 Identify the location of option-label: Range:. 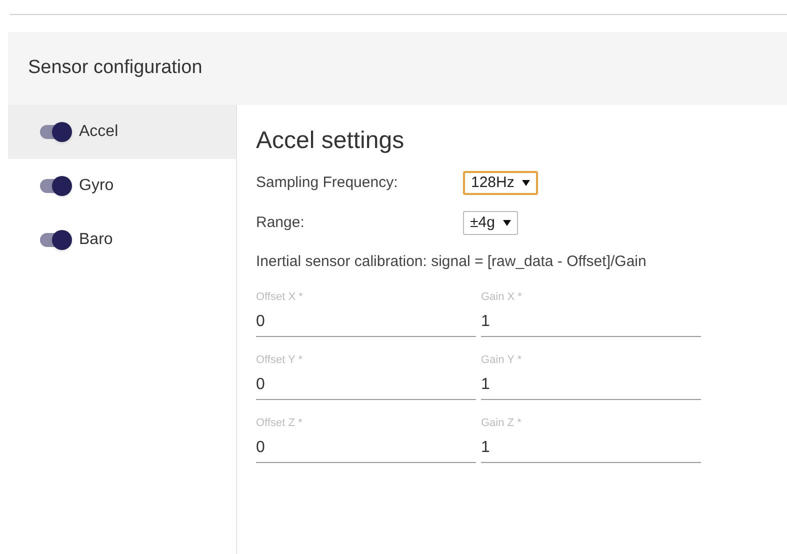
(281, 222).